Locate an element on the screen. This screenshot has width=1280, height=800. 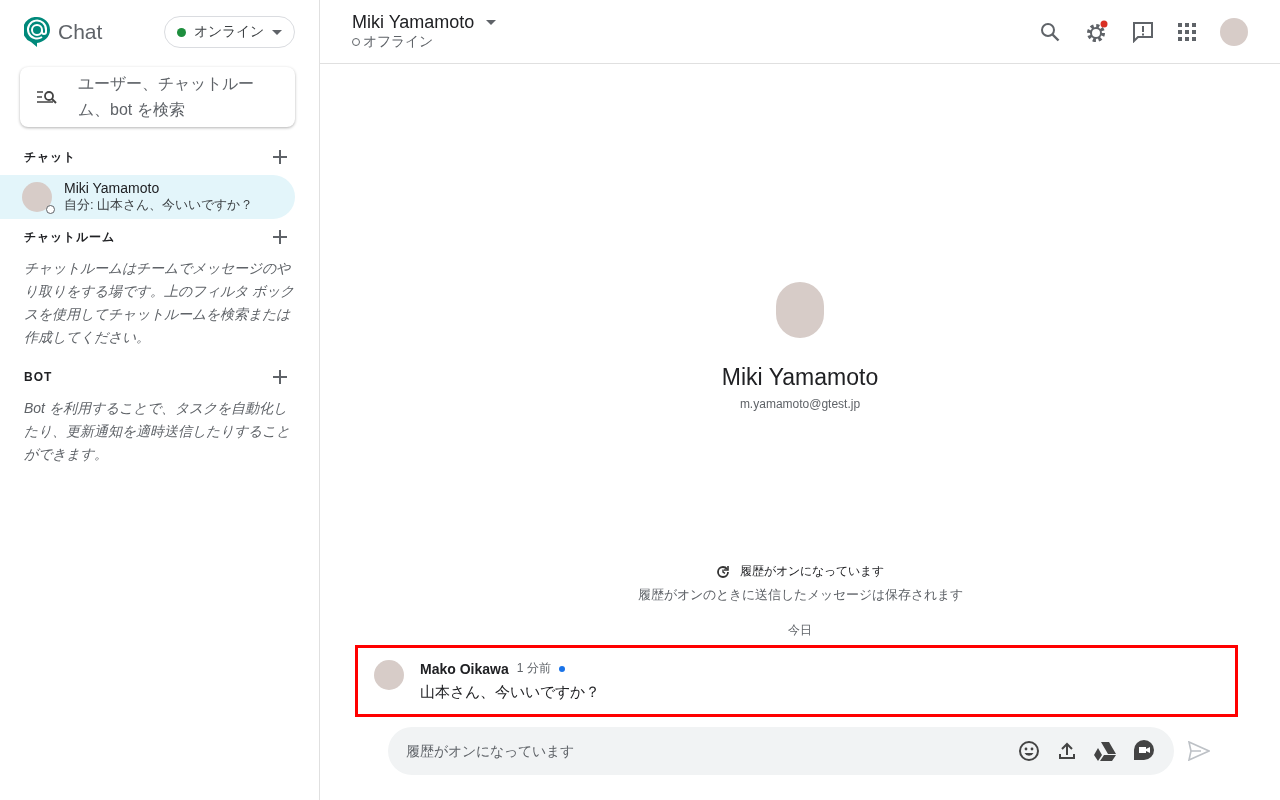
search-field: ユーザー、チャットルーム、bot を検索 is located at coordinates (157, 97).